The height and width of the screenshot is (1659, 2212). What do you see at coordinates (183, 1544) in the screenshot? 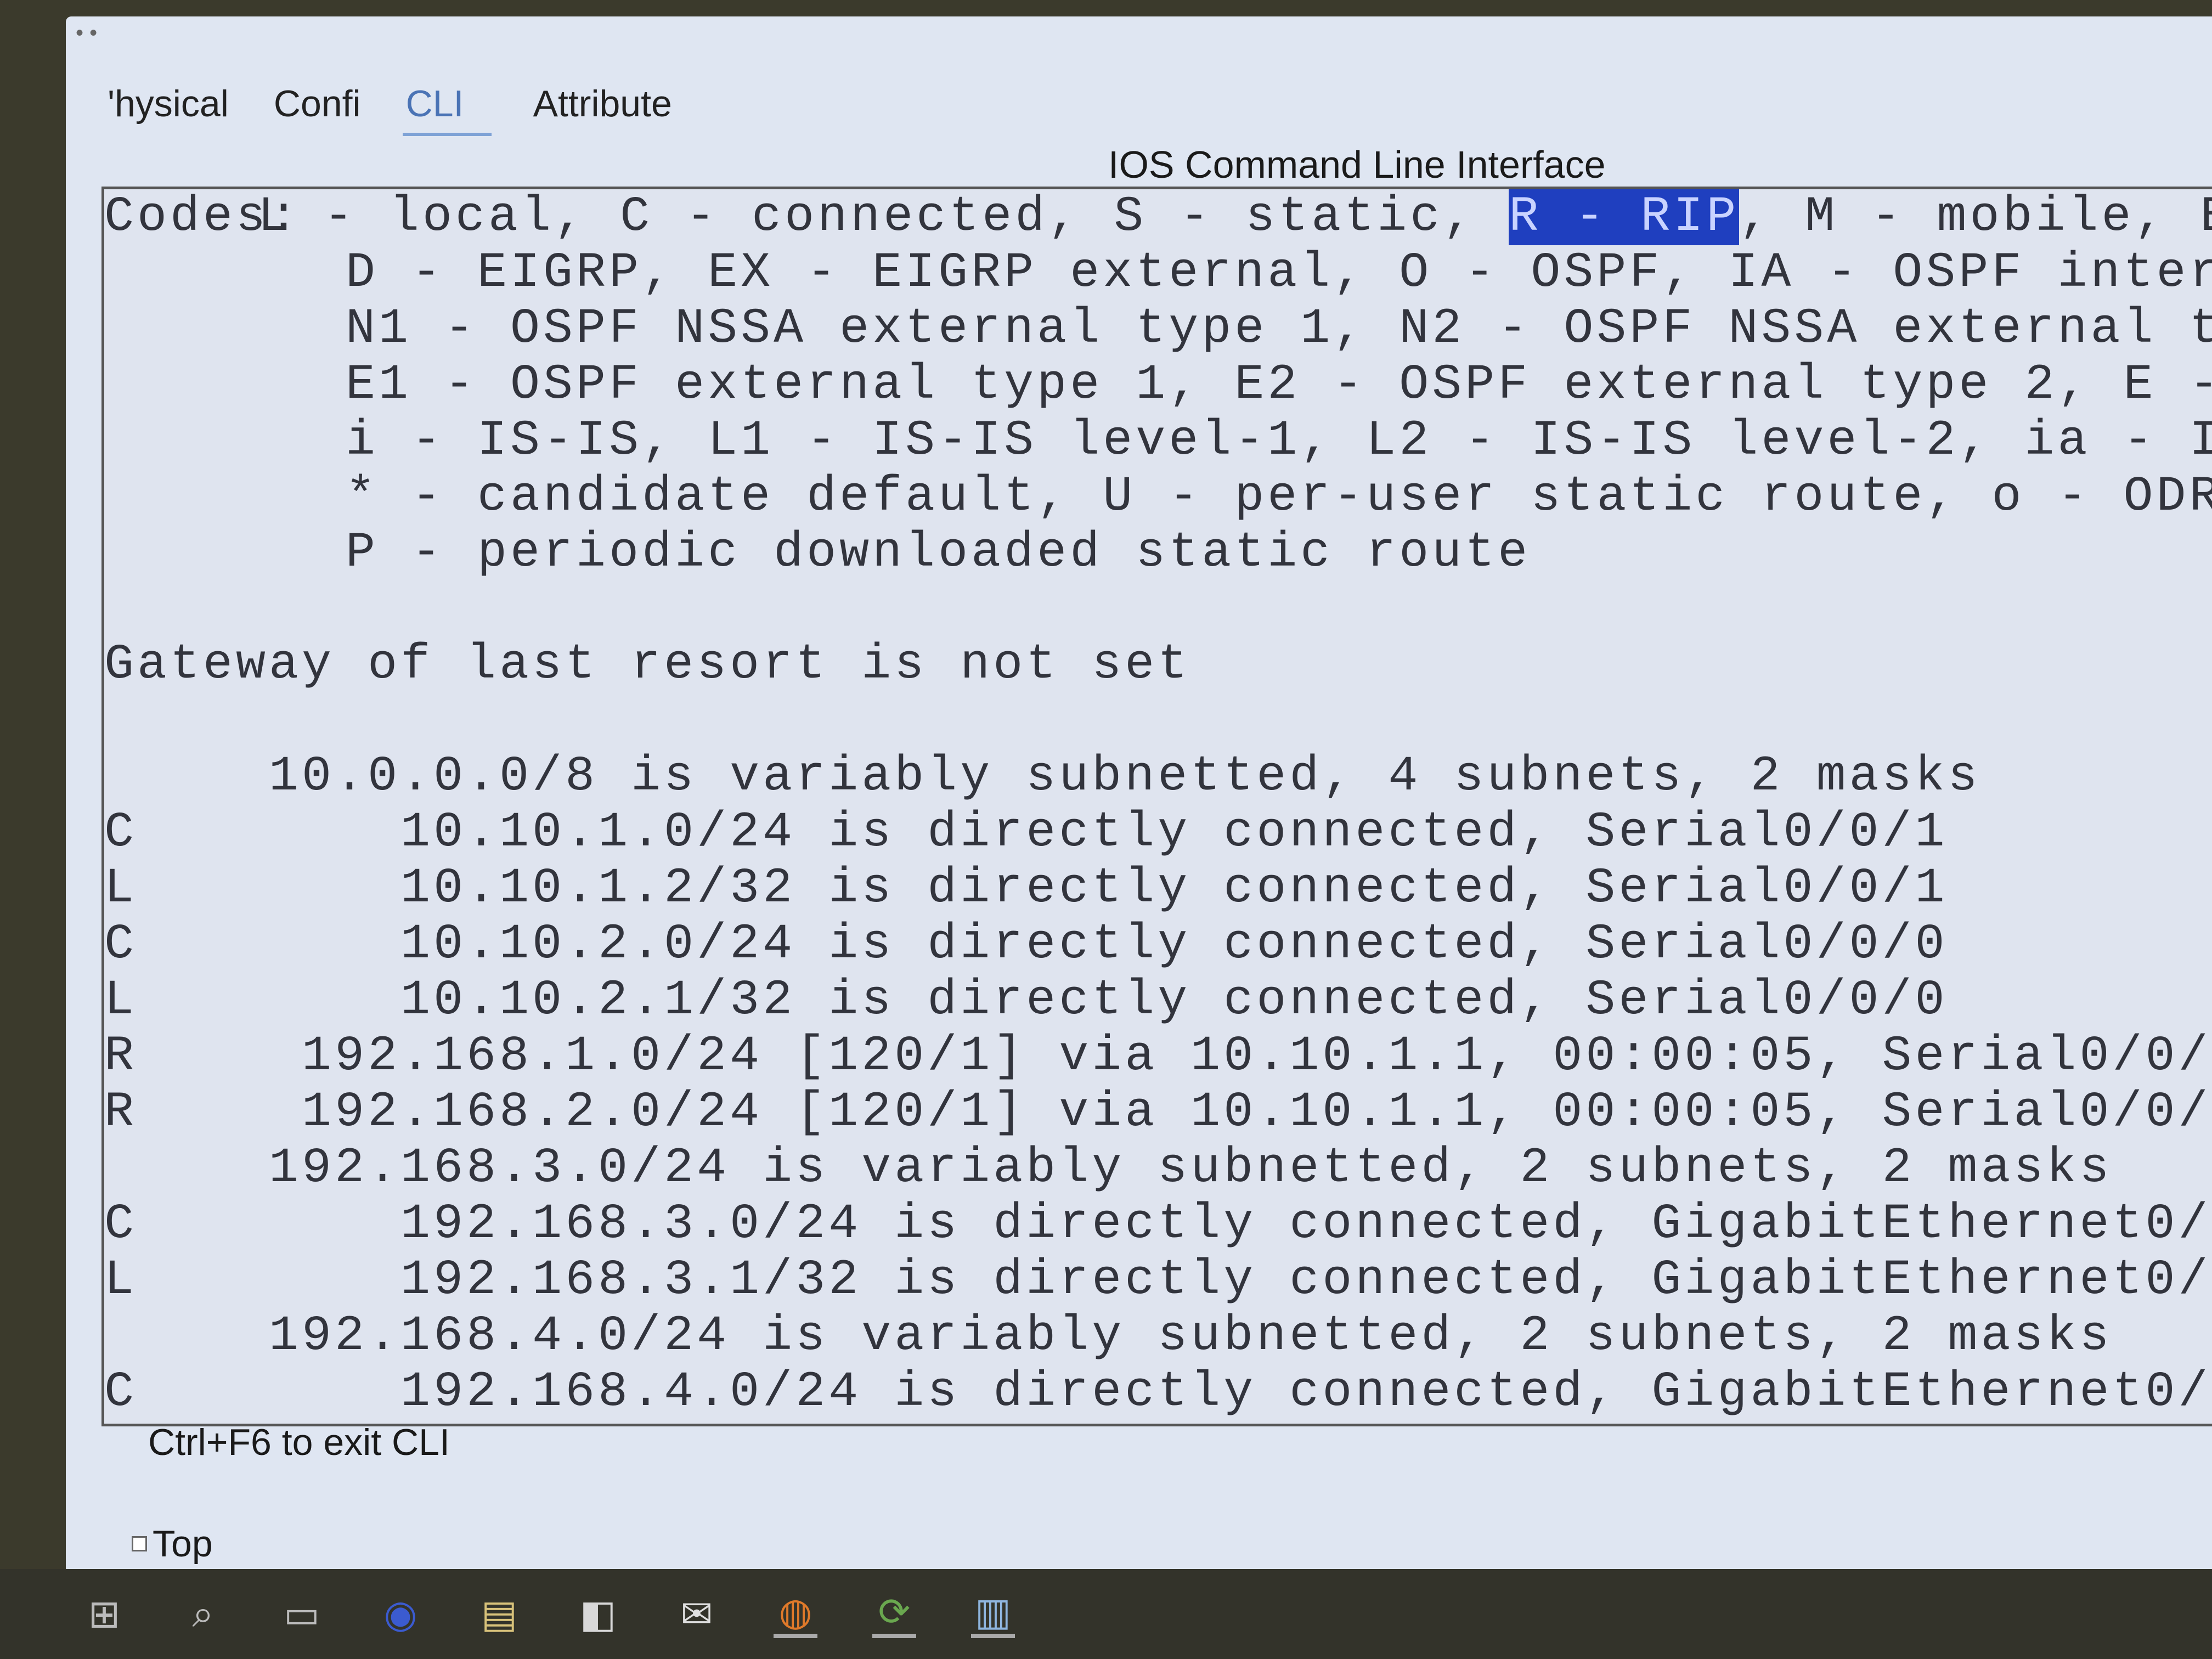
I see `top-checkbox-label: Top` at bounding box center [183, 1544].